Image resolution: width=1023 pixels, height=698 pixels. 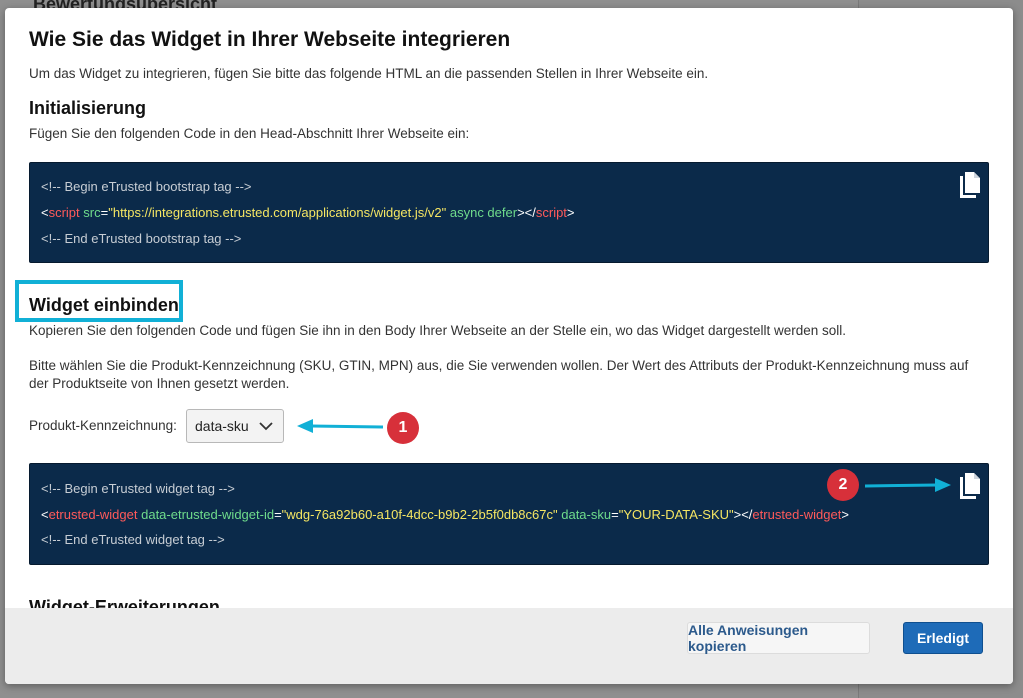 I want to click on code-attr: async defer, so click(x=483, y=212).